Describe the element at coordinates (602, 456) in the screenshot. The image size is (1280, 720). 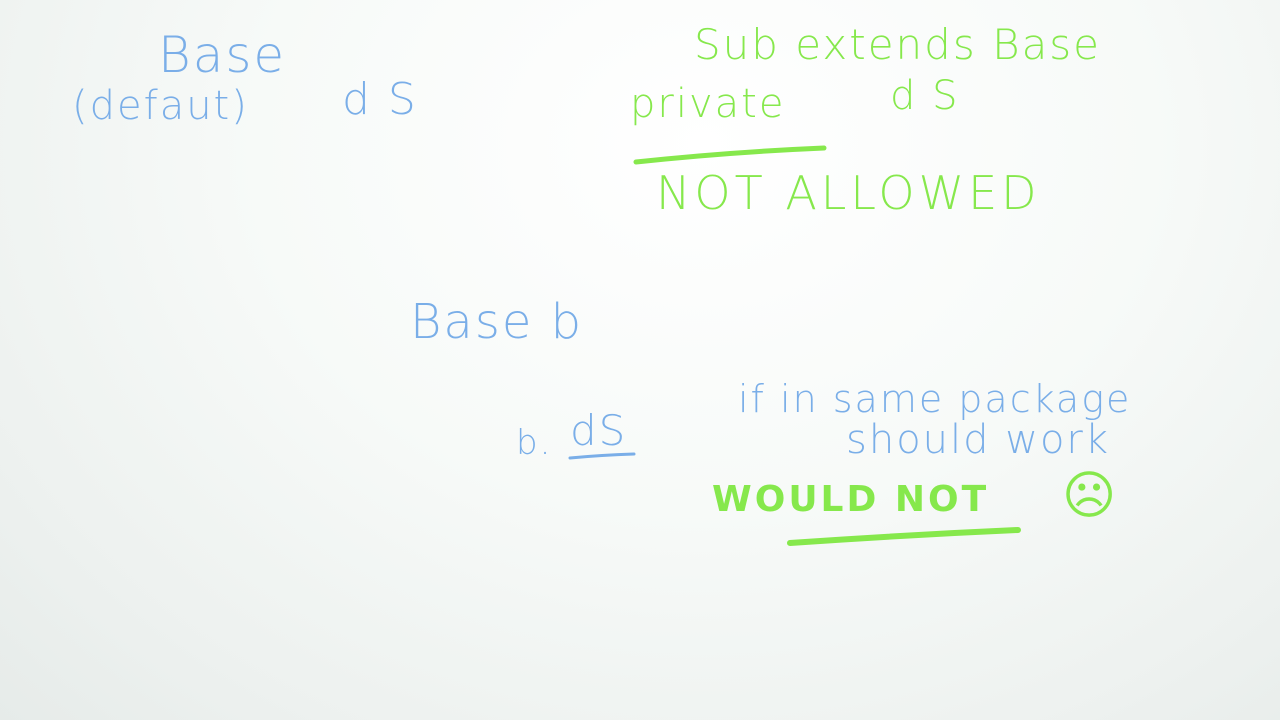
I see `ds-underline-stroke` at that location.